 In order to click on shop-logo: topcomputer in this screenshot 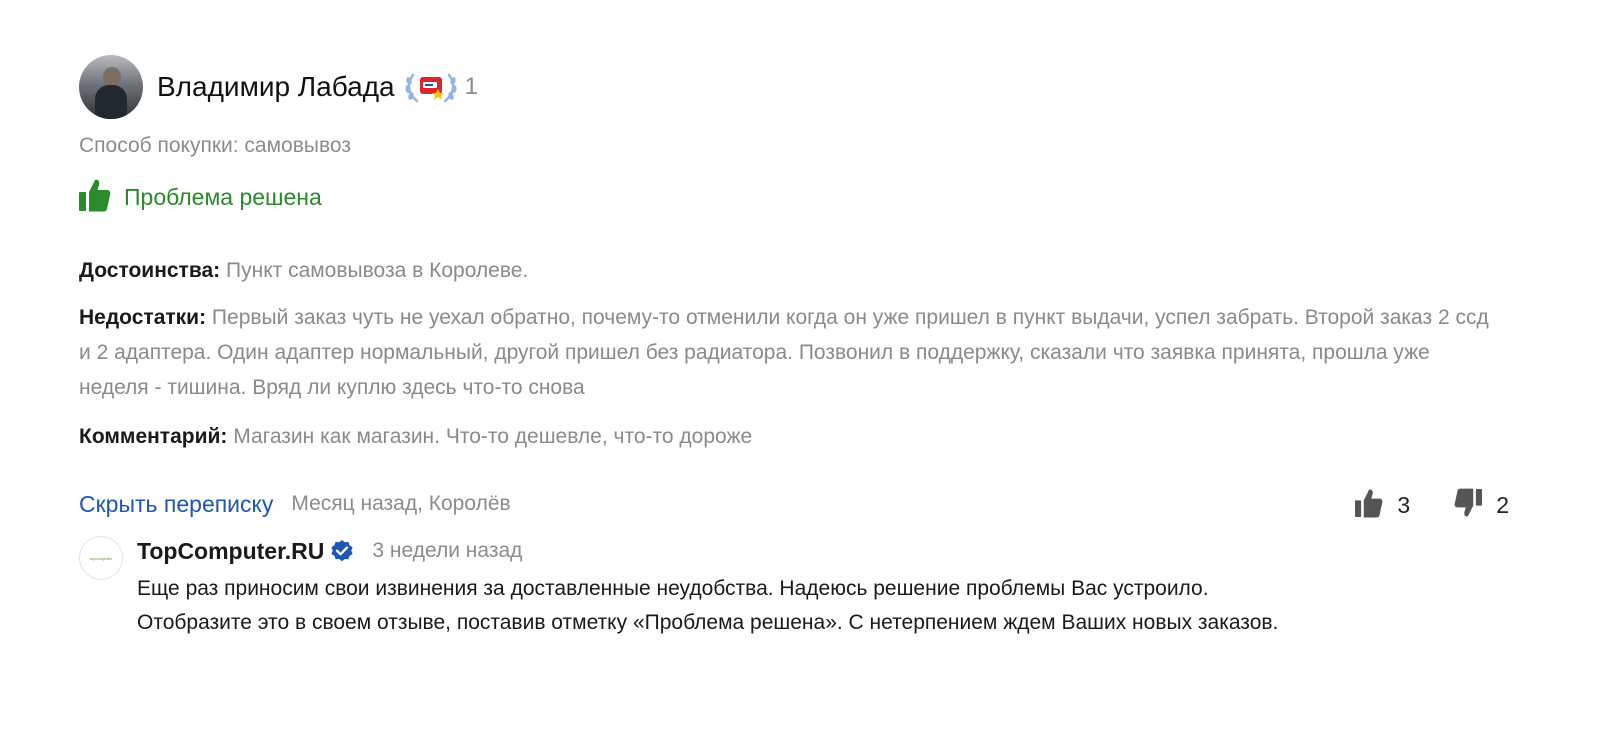, I will do `click(101, 558)`.